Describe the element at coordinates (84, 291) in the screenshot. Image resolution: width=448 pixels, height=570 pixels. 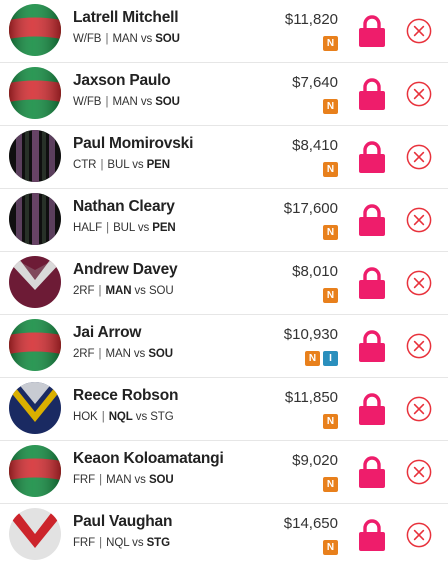
I see `player-position: 2RF` at that location.